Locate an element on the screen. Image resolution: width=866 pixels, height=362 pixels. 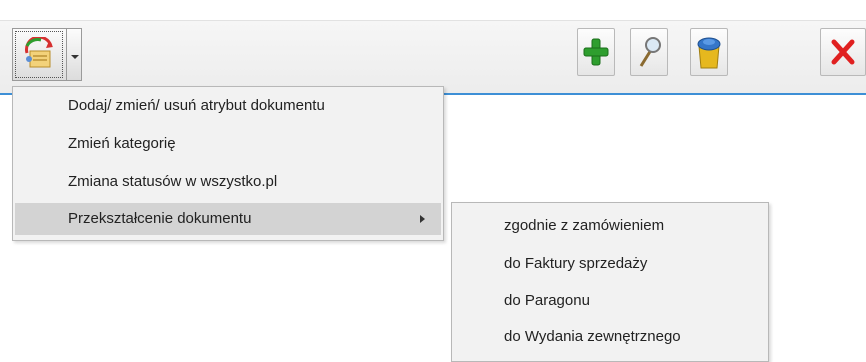
chevron-right-icon is located at coordinates (422, 219).